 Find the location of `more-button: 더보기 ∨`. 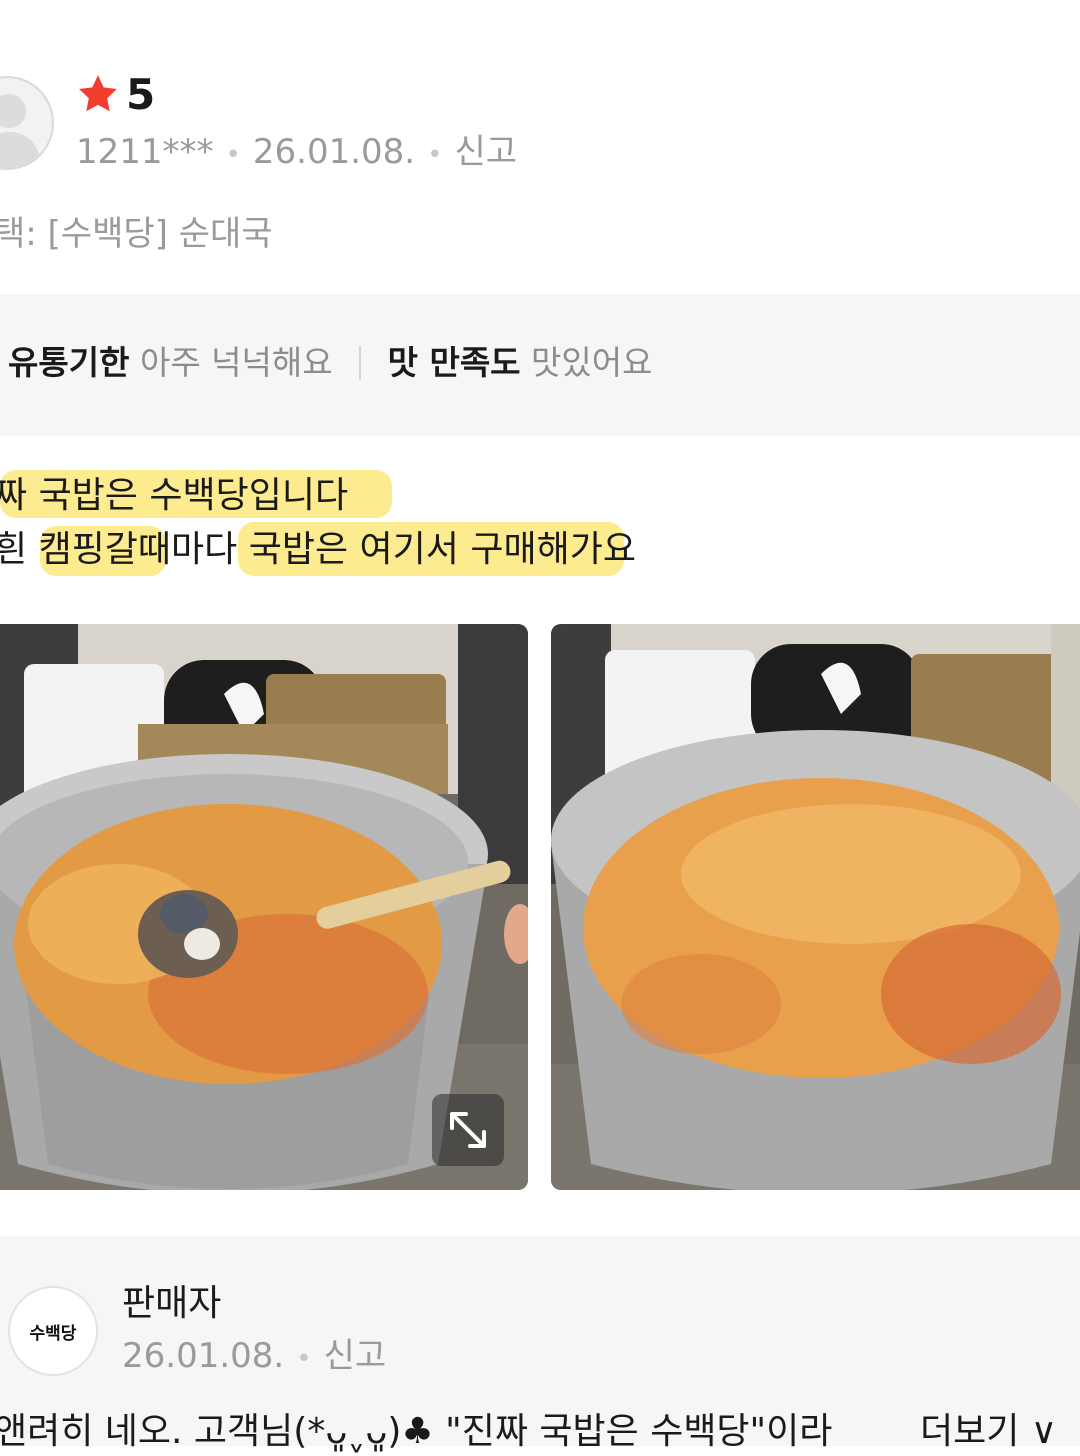

more-button: 더보기 ∨ is located at coordinates (988, 1432).